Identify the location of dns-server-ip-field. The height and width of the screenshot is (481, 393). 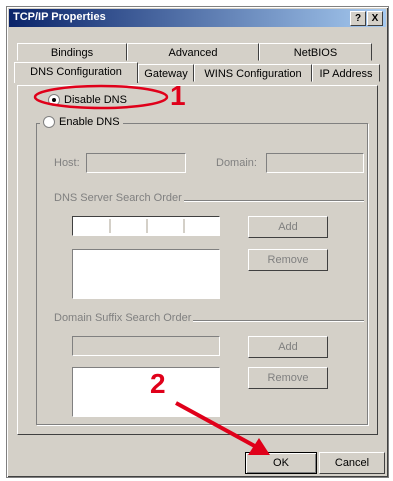
(146, 226).